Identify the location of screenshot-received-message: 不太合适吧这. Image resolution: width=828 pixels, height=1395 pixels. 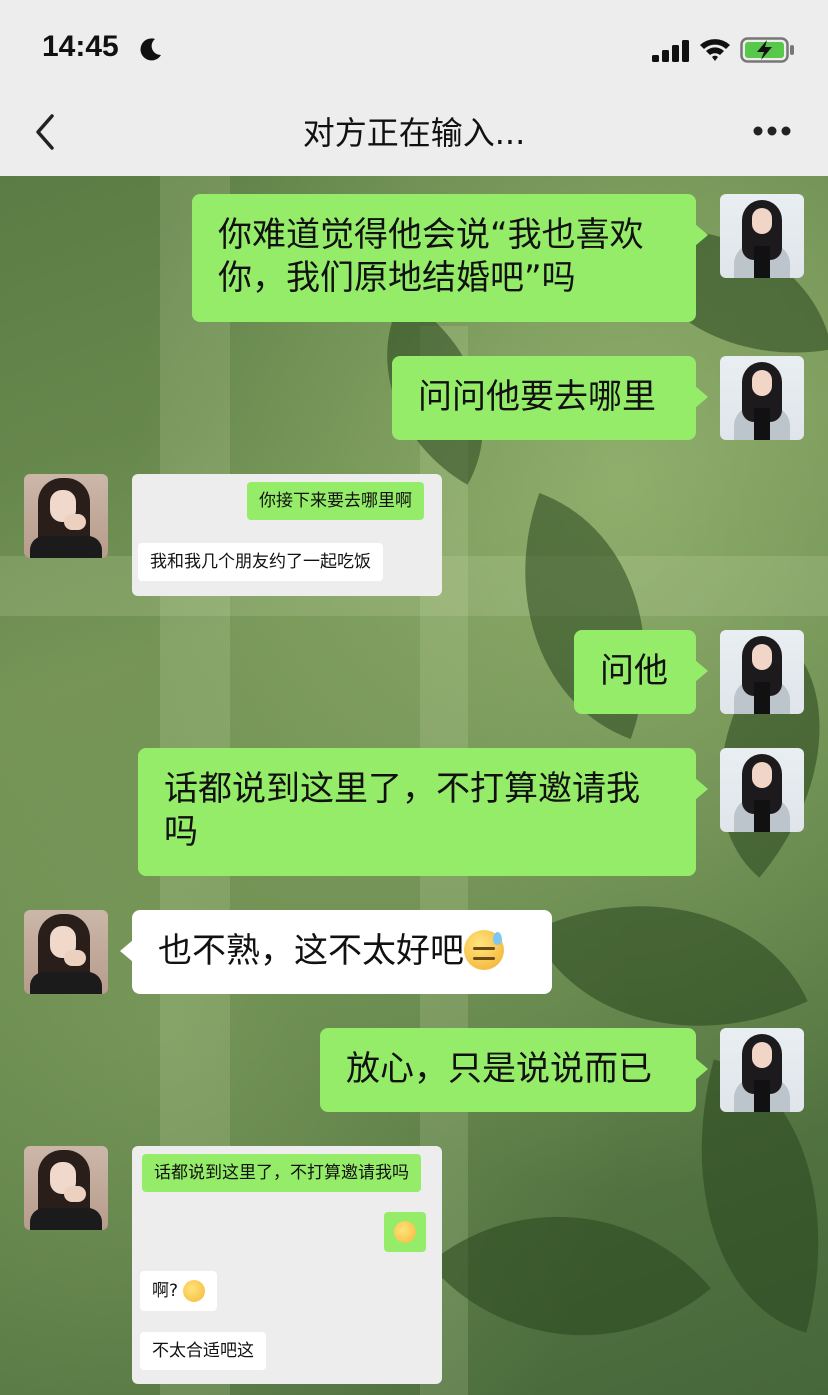
(203, 1351).